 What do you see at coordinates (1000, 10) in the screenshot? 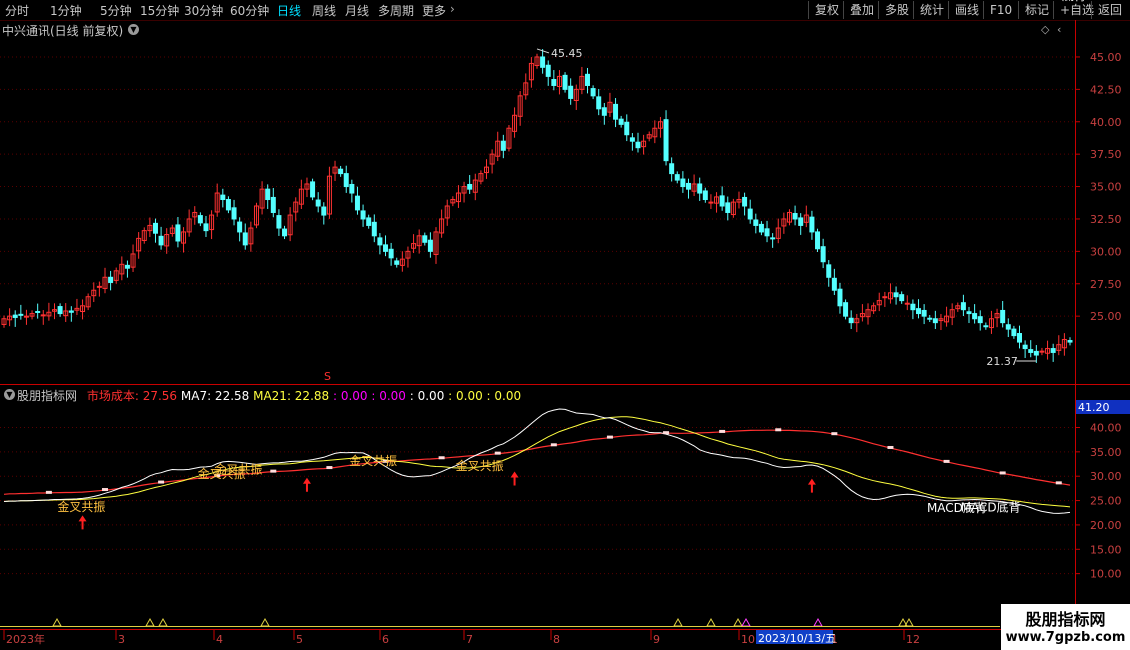
I see `f10-button: F10` at bounding box center [1000, 10].